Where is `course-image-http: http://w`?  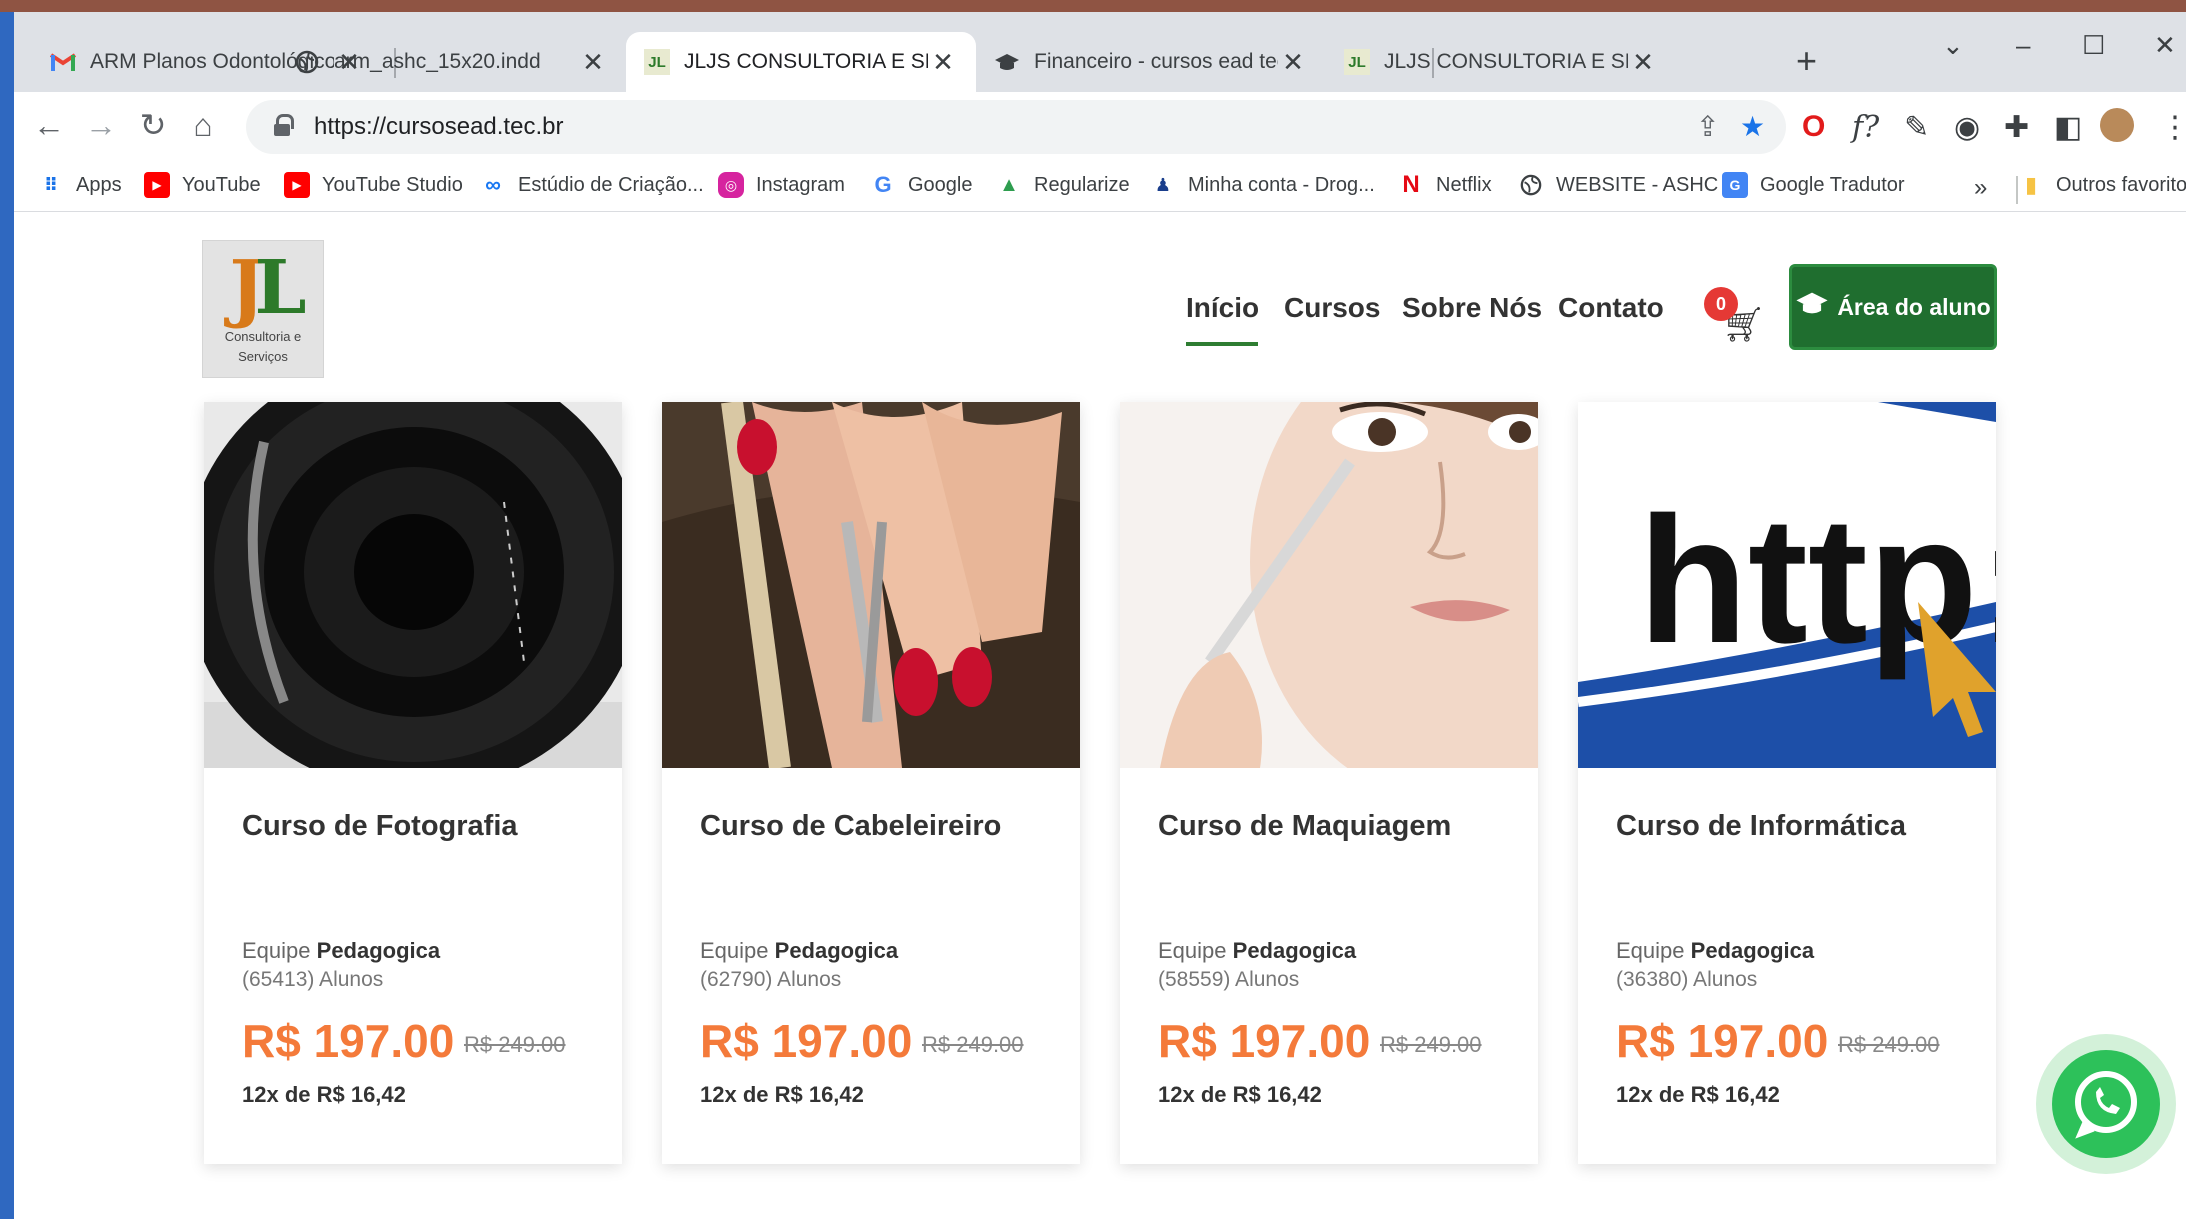 course-image-http: http://w is located at coordinates (1787, 585).